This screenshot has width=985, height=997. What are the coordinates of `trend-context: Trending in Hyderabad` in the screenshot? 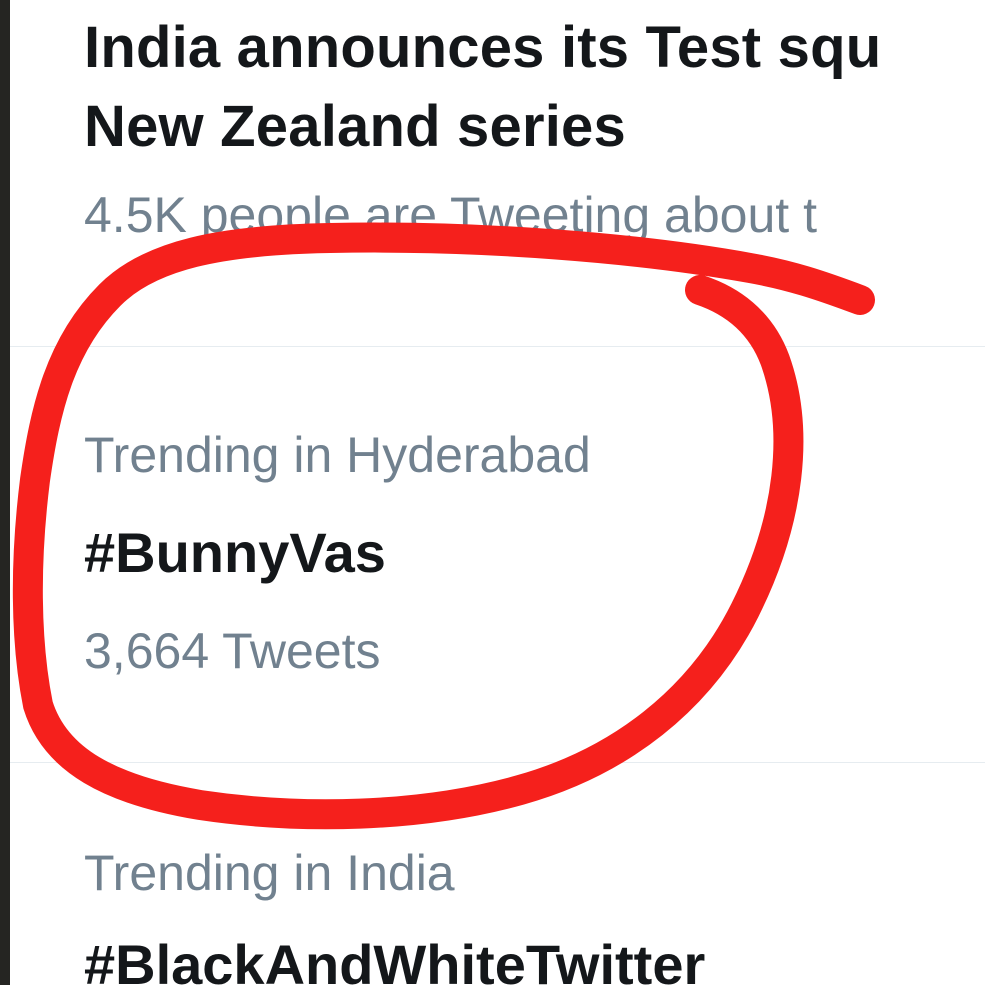 It's located at (337, 455).